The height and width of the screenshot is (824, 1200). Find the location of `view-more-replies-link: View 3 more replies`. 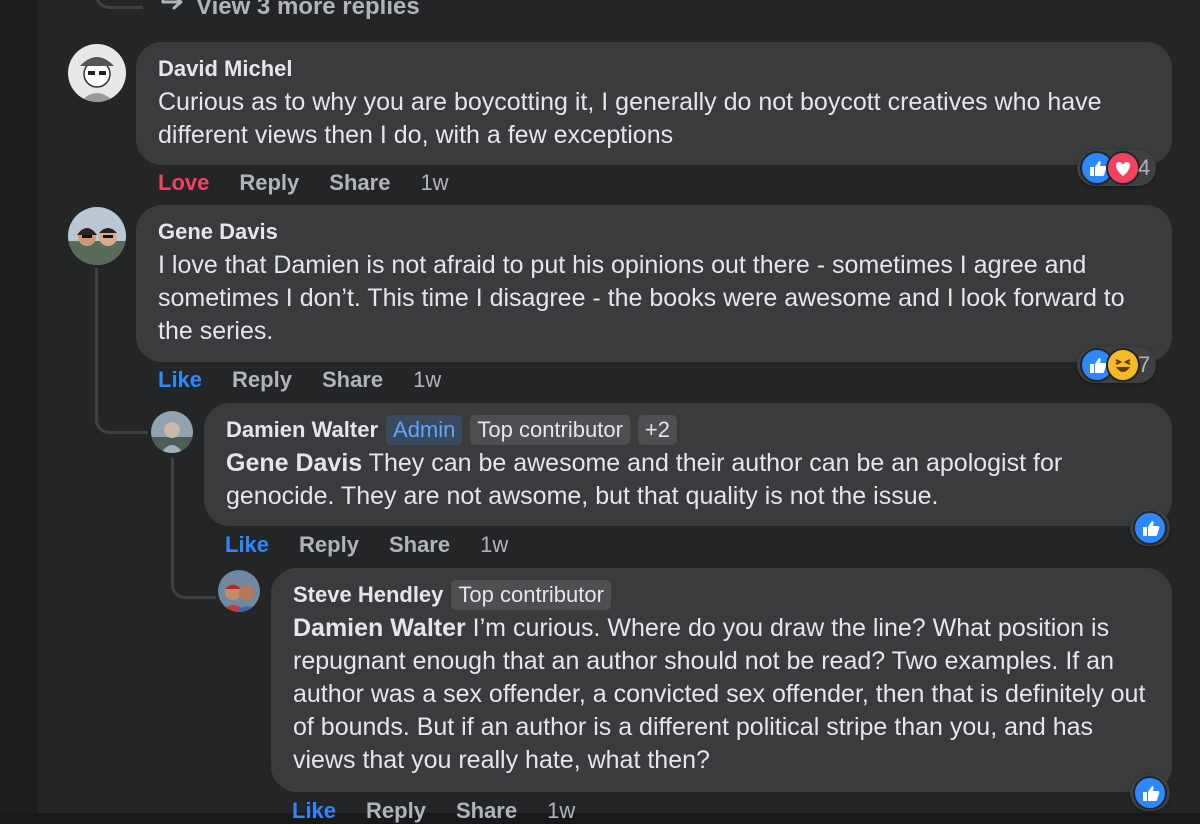

view-more-replies-link: View 3 more replies is located at coordinates (290, 10).